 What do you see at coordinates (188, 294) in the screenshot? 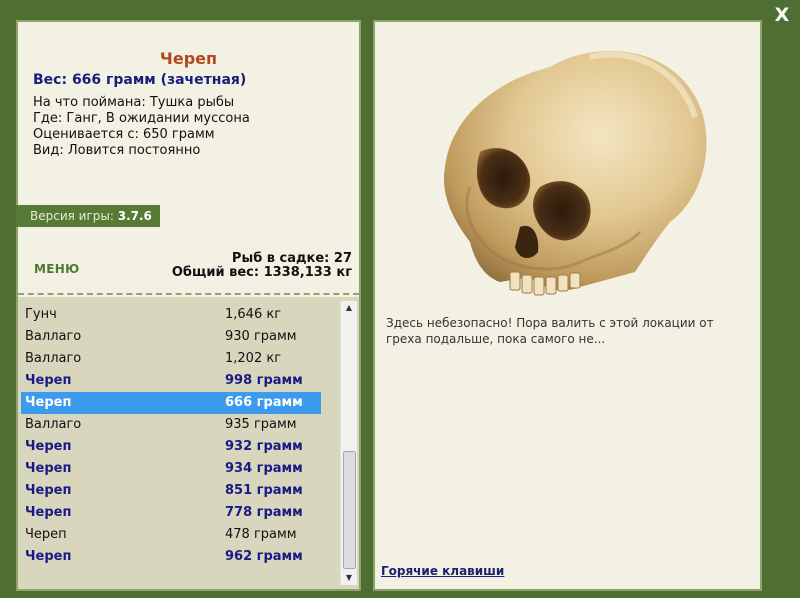
I see `divider` at bounding box center [188, 294].